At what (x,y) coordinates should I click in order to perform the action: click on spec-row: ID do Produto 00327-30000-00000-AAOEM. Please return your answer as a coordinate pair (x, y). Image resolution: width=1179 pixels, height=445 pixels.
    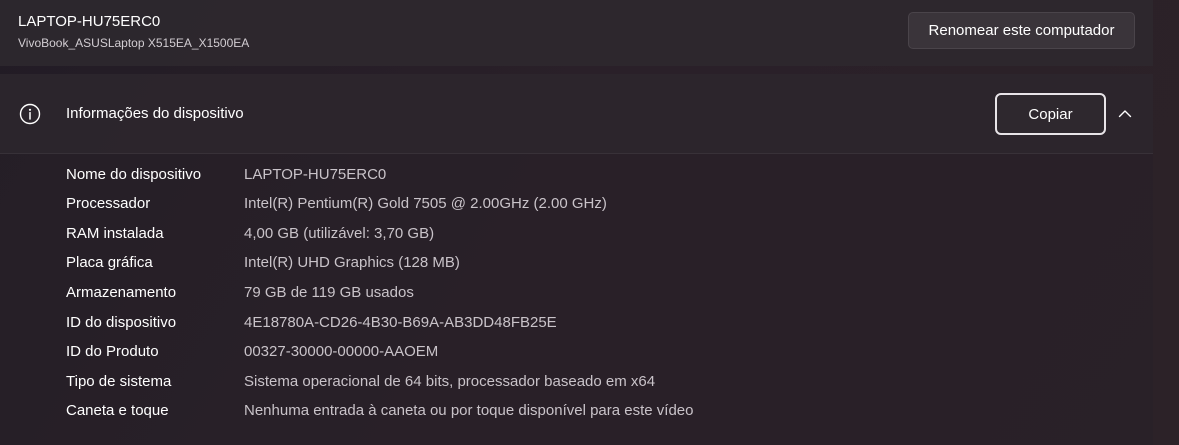
    Looking at the image, I should click on (576, 354).